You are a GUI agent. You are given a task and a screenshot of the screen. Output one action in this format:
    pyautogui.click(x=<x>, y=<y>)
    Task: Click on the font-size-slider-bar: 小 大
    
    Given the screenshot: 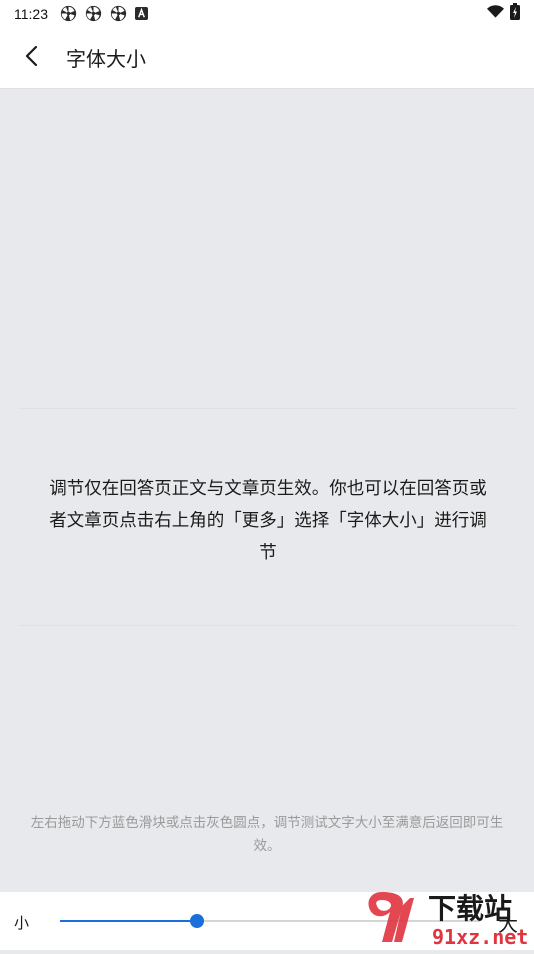 What is the action you would take?
    pyautogui.click(x=267, y=921)
    